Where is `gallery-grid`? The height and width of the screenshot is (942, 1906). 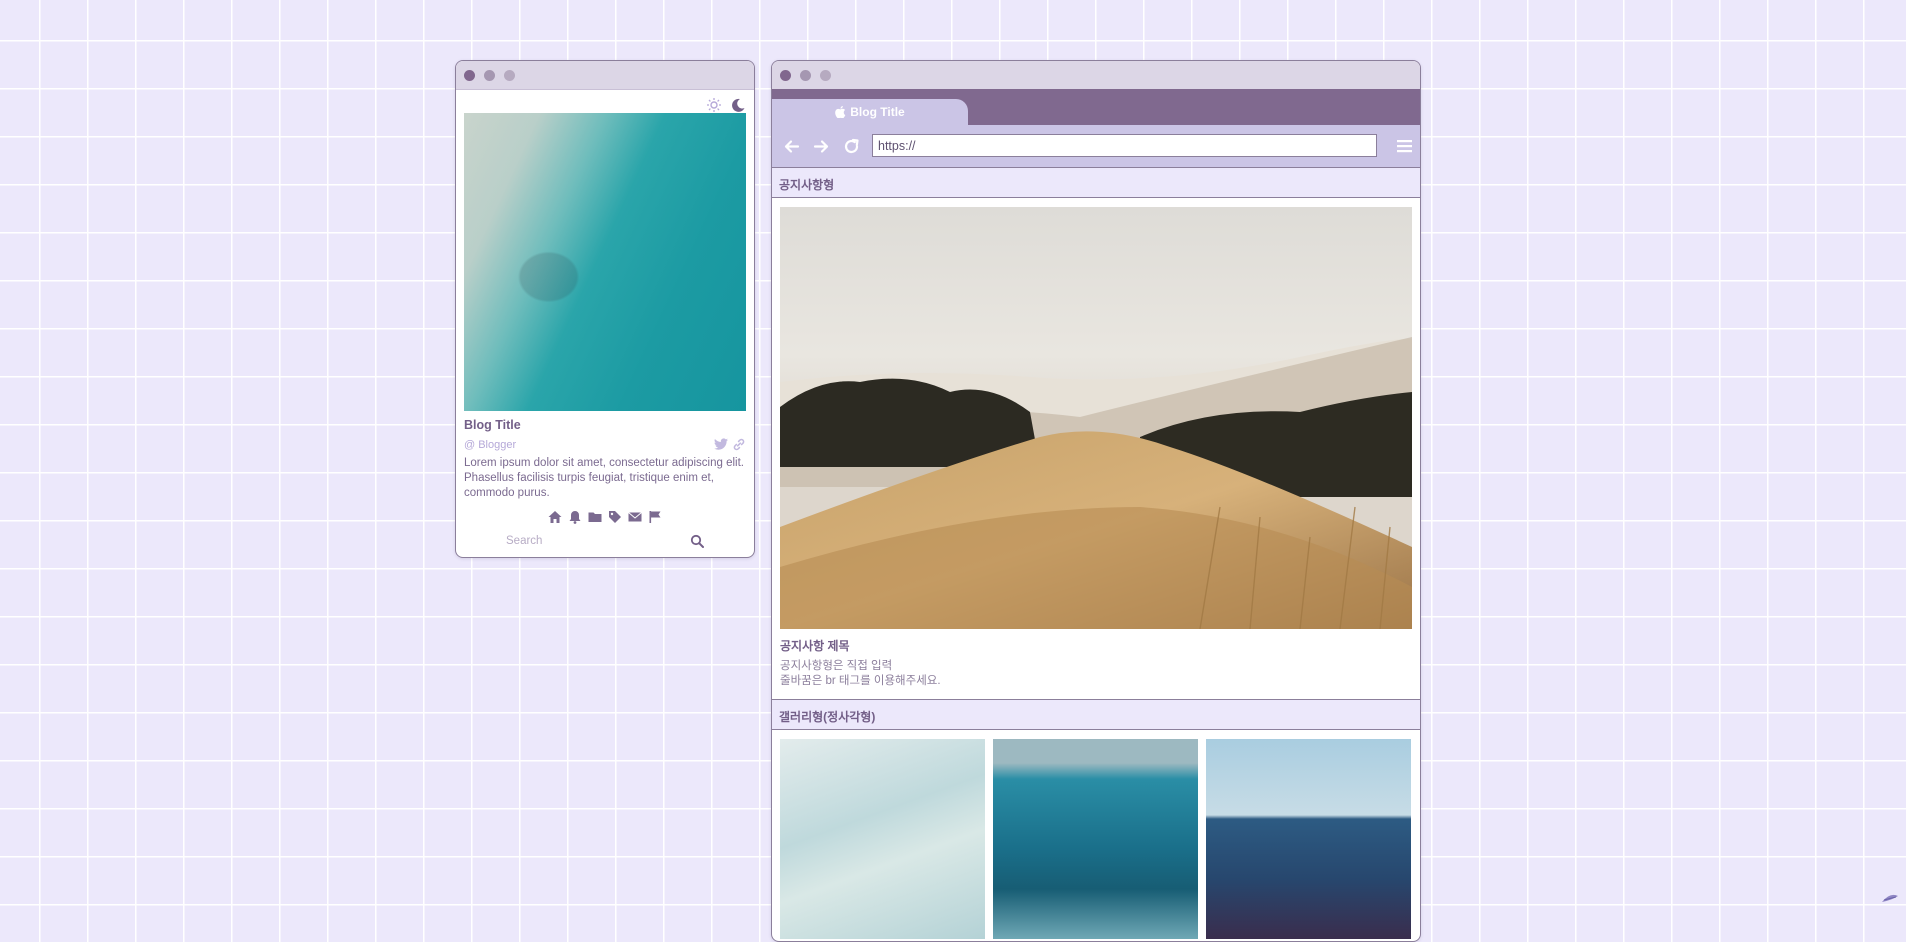
gallery-grid is located at coordinates (1095, 839).